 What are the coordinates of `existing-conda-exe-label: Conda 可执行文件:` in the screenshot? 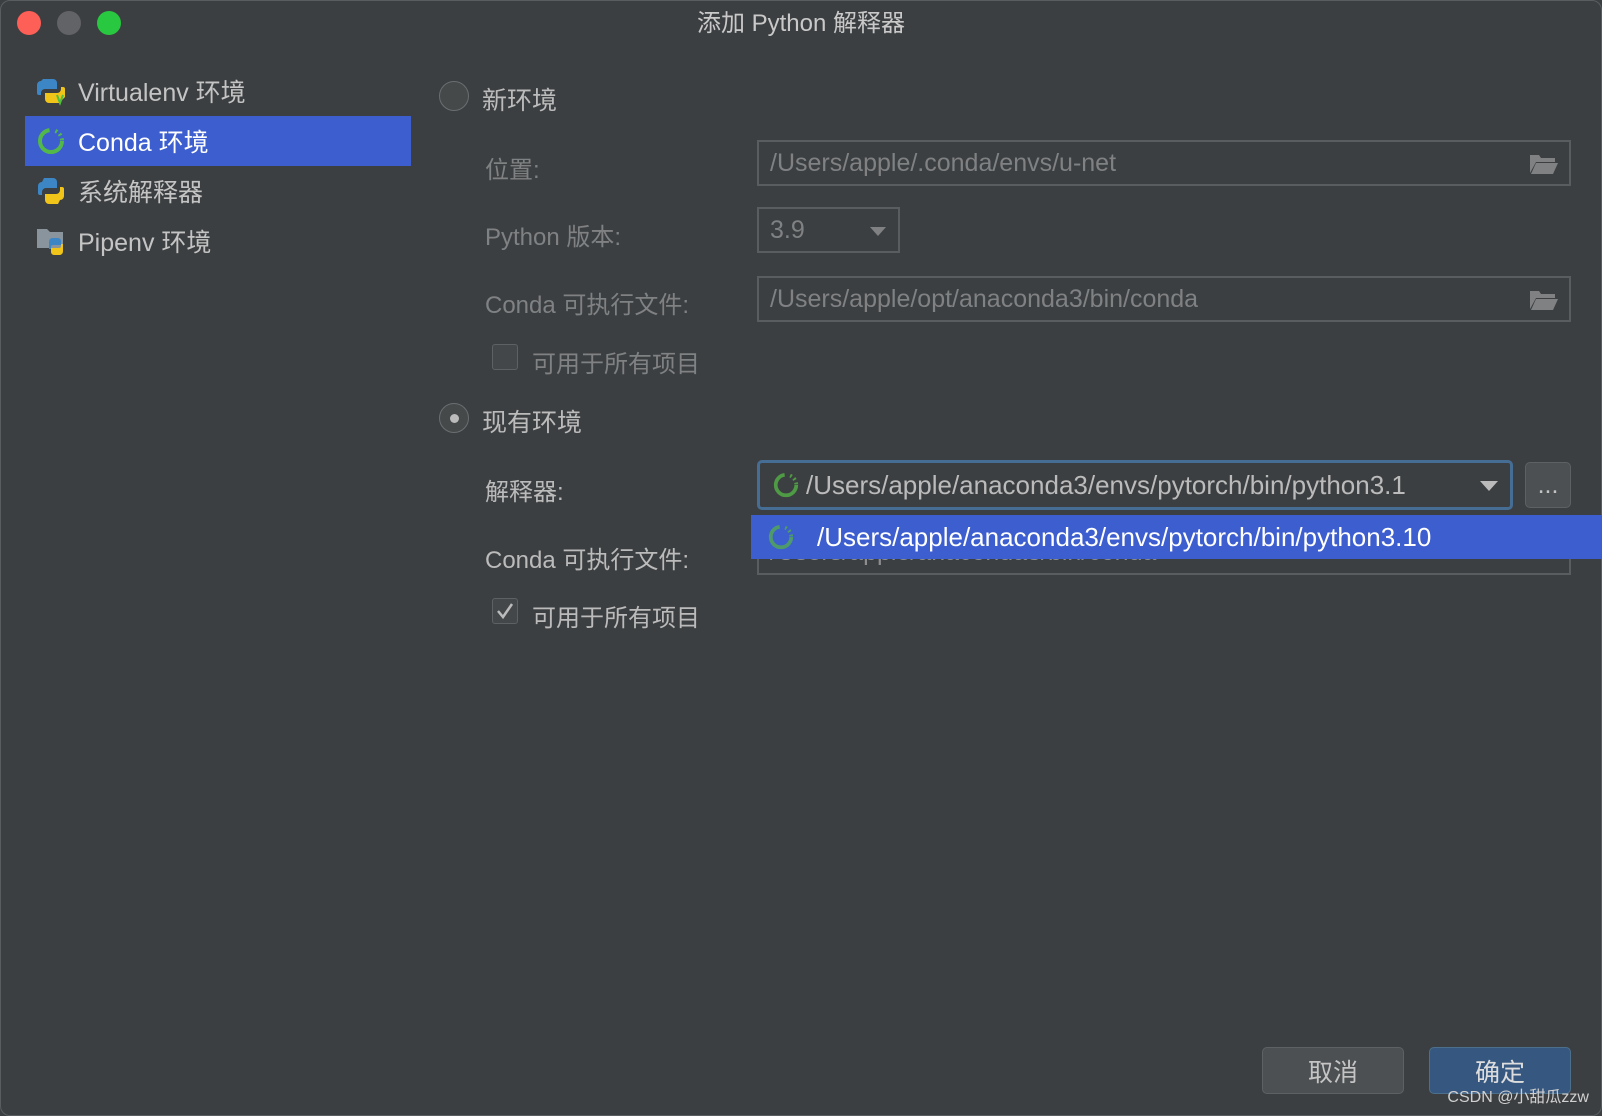 It's located at (587, 560).